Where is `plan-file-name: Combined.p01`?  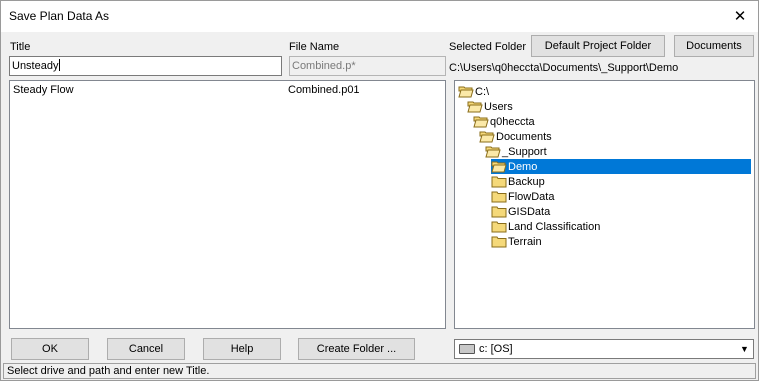
plan-file-name: Combined.p01 is located at coordinates (324, 90).